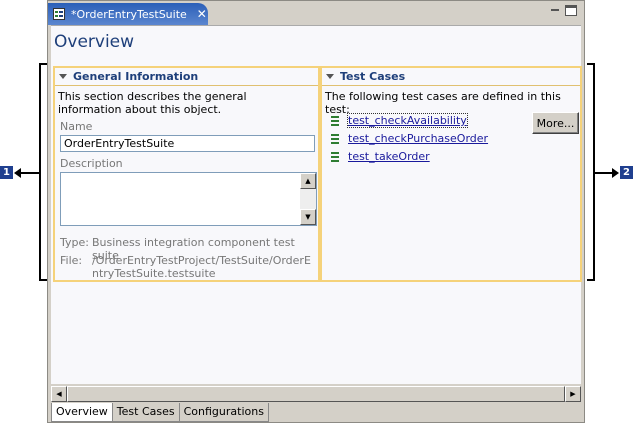 Image resolution: width=633 pixels, height=423 pixels. I want to click on test-case-link: test_checkPurchaseOrder, so click(418, 138).